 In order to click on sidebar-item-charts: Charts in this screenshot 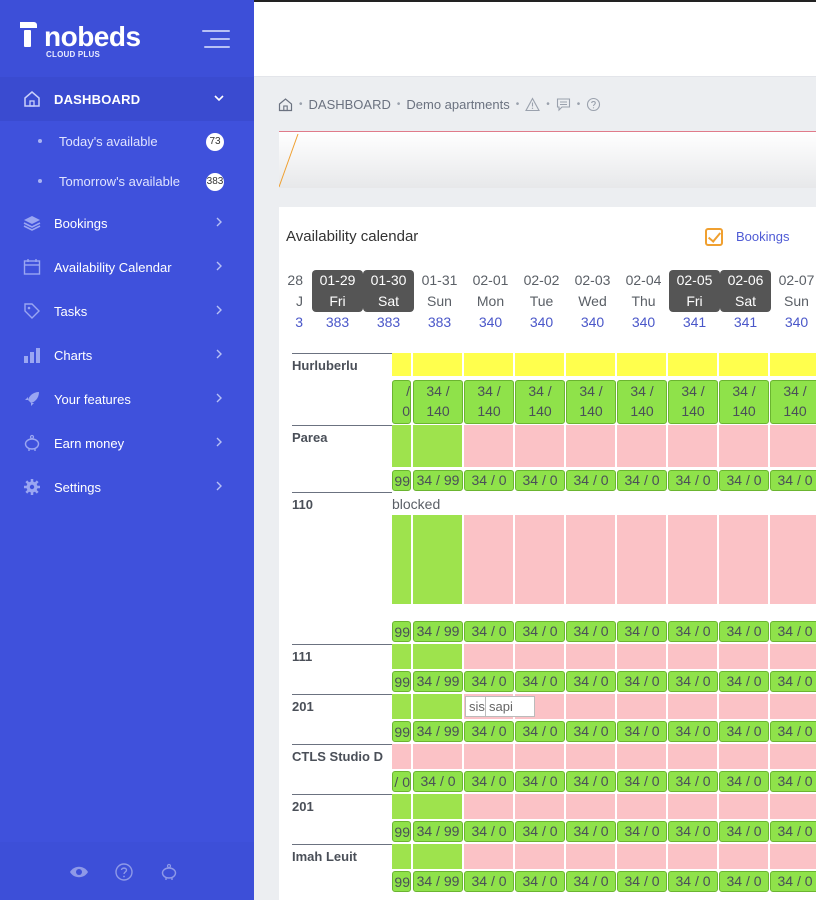, I will do `click(127, 355)`.